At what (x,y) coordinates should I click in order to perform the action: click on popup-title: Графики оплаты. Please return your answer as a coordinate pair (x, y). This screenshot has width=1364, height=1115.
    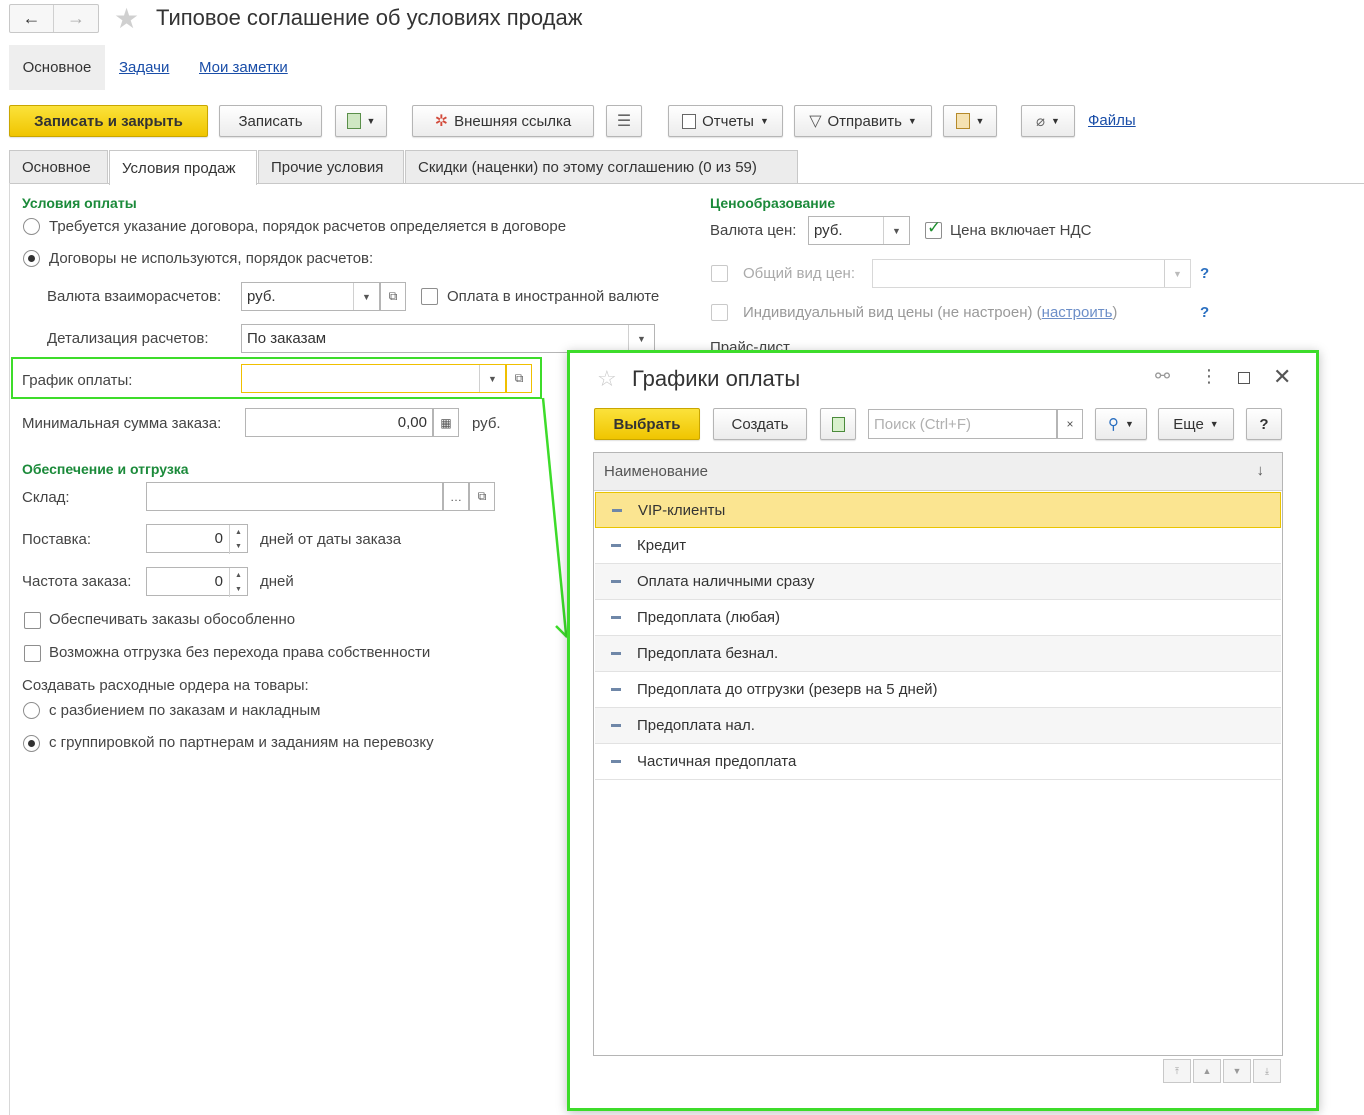
    Looking at the image, I should click on (716, 378).